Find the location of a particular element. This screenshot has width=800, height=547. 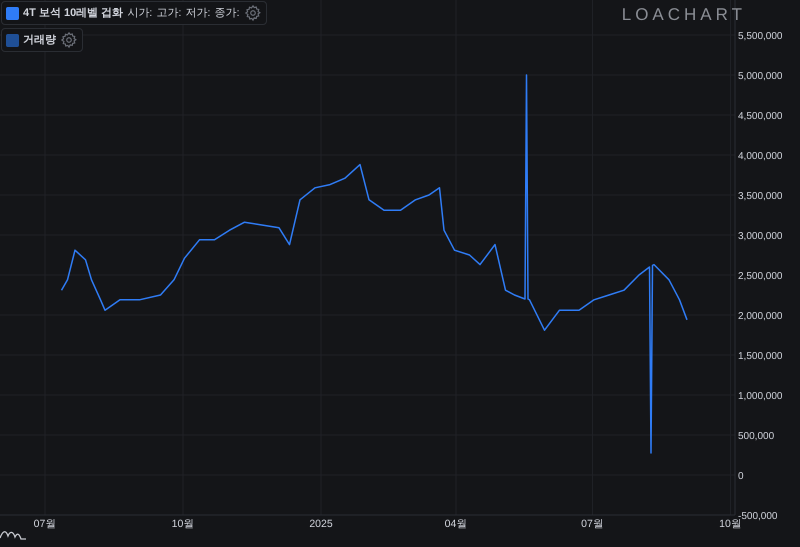

legend-field: 시가: is located at coordinates (139, 13).